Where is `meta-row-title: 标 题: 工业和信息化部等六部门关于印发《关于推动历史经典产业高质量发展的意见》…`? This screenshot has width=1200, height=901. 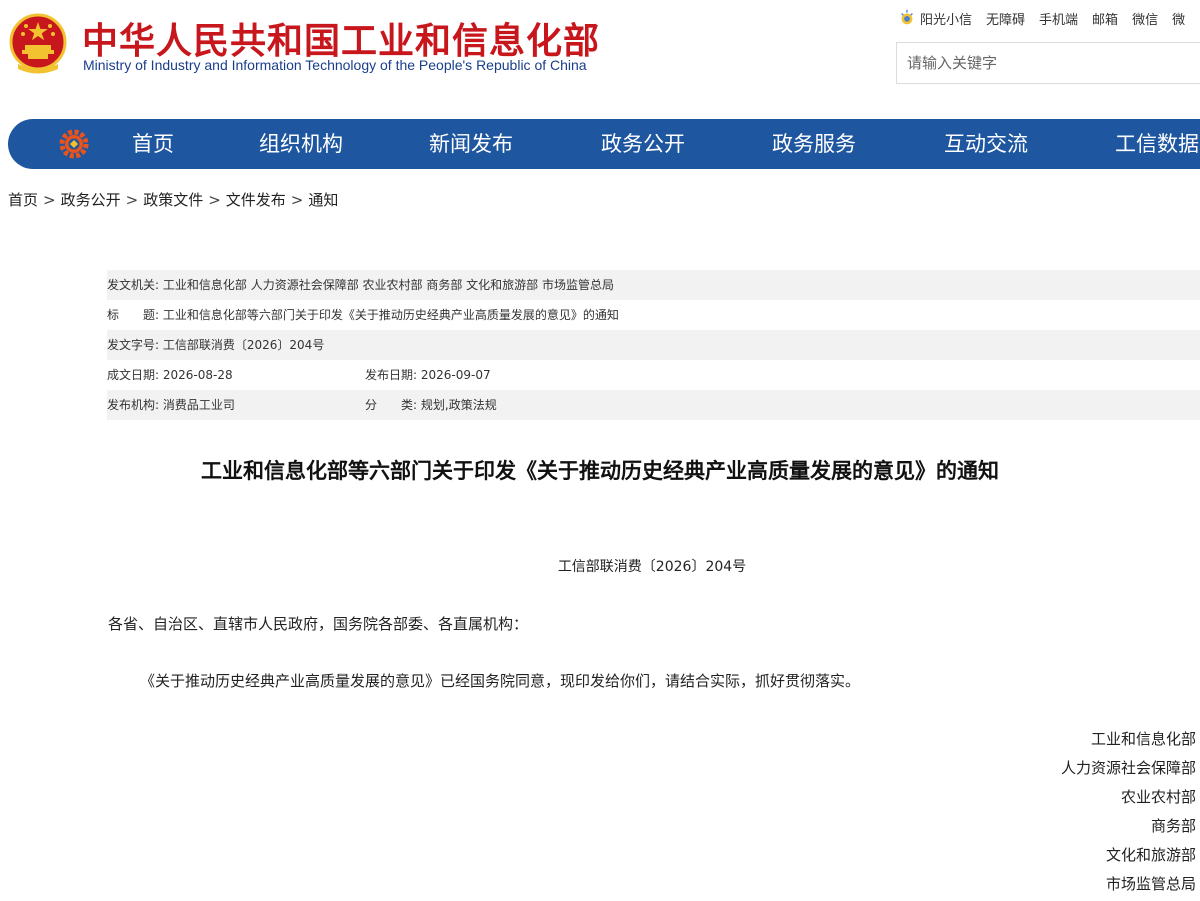 meta-row-title: 标 题: 工业和信息化部等六部门关于印发《关于推动历史经典产业高质量发展的意见》… is located at coordinates (653, 315).